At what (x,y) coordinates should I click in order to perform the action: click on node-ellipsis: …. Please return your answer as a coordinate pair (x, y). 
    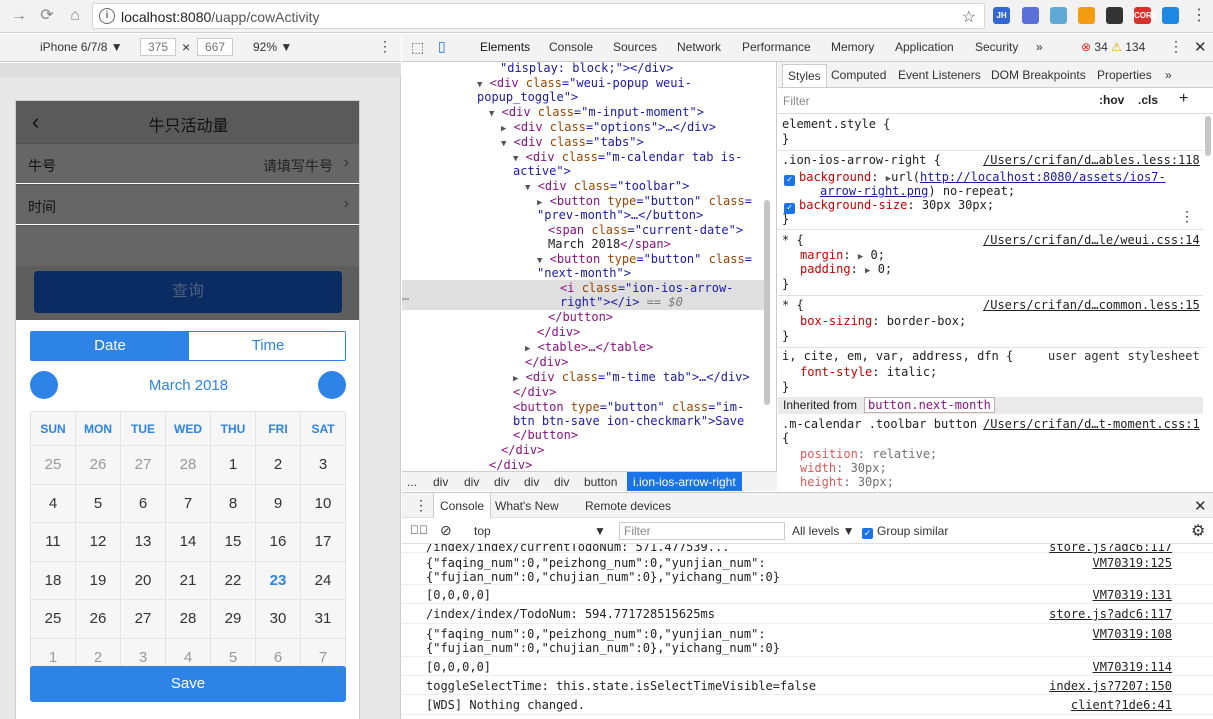
    Looking at the image, I should click on (405, 296).